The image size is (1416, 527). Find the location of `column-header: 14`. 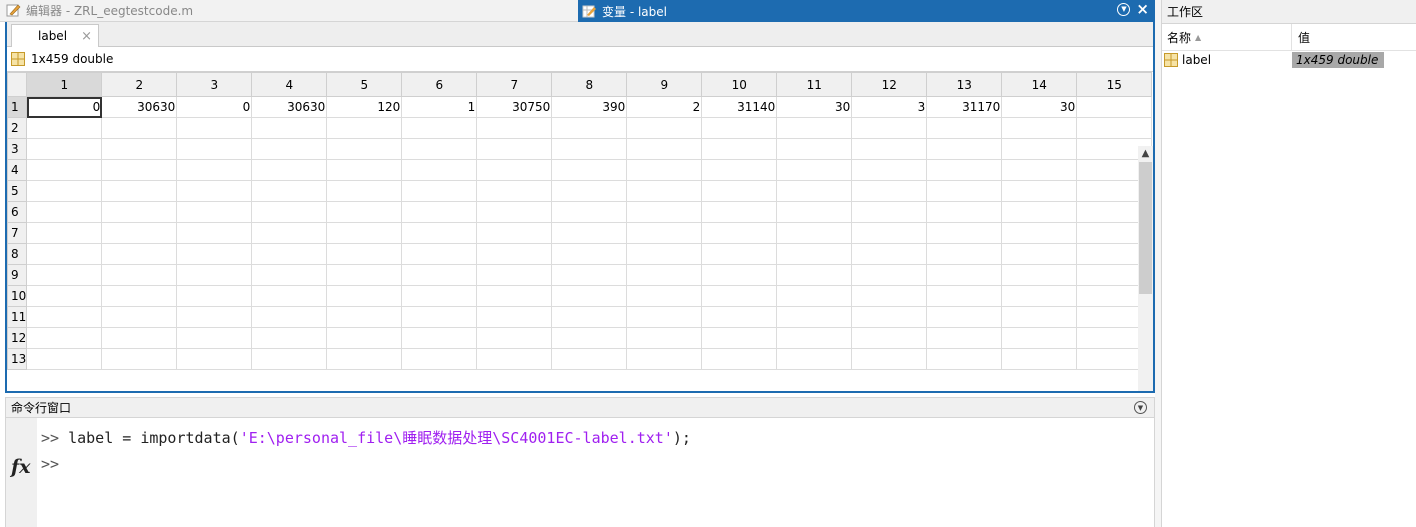

column-header: 14 is located at coordinates (1039, 84).